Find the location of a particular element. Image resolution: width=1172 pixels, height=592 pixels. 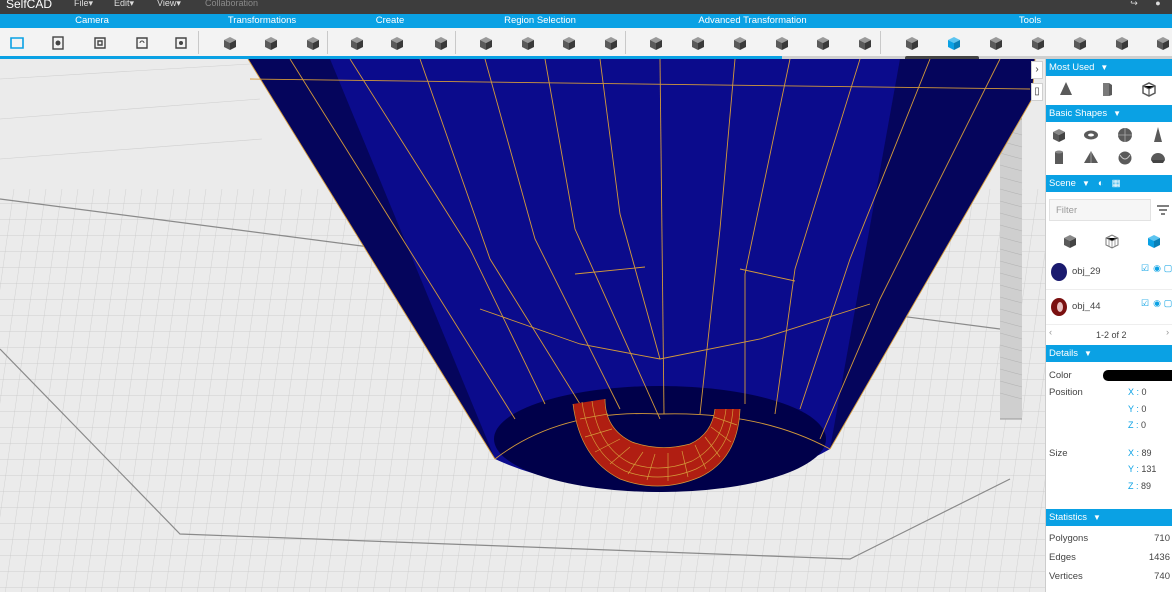

color-swatch is located at coordinates (1137, 375).